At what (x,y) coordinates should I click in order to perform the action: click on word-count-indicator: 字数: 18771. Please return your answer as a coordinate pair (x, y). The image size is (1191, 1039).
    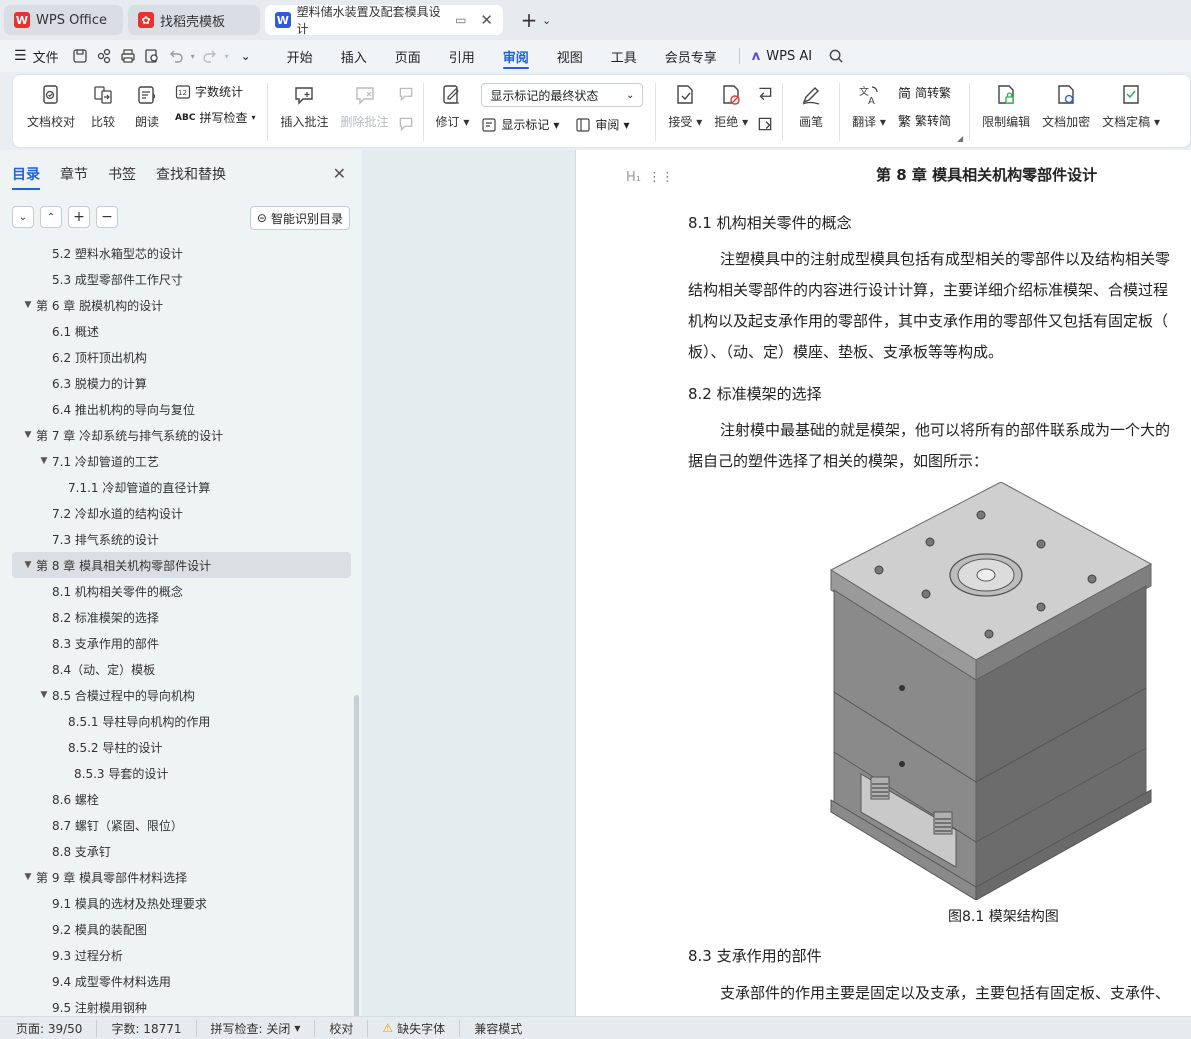
    Looking at the image, I should click on (145, 1028).